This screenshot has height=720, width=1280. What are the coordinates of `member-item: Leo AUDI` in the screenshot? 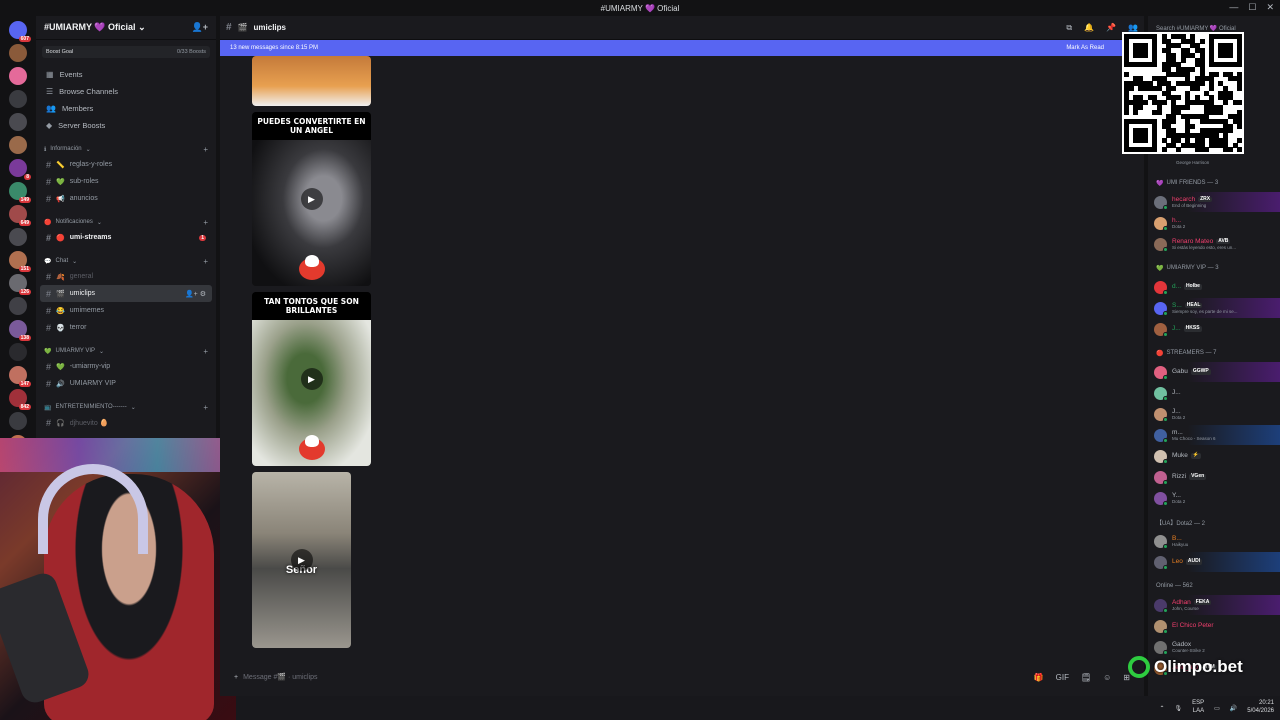 It's located at (1214, 562).